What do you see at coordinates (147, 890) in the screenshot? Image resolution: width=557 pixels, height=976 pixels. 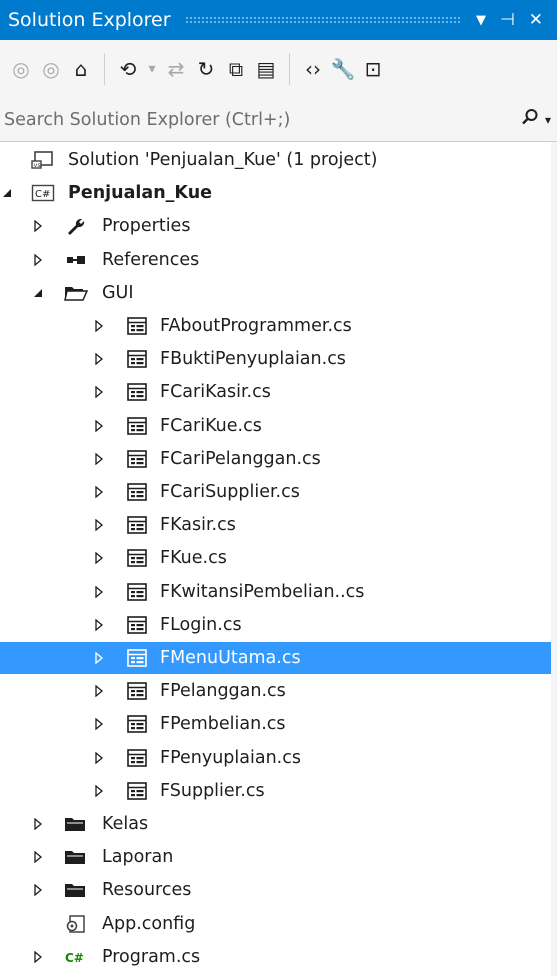 I see `tree-item-label: Resources` at bounding box center [147, 890].